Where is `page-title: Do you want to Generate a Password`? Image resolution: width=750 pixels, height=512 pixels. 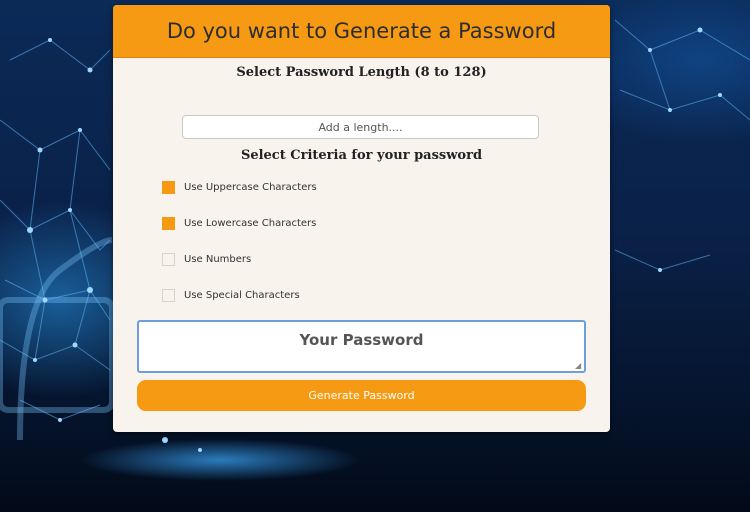 page-title: Do you want to Generate a Password is located at coordinates (361, 31).